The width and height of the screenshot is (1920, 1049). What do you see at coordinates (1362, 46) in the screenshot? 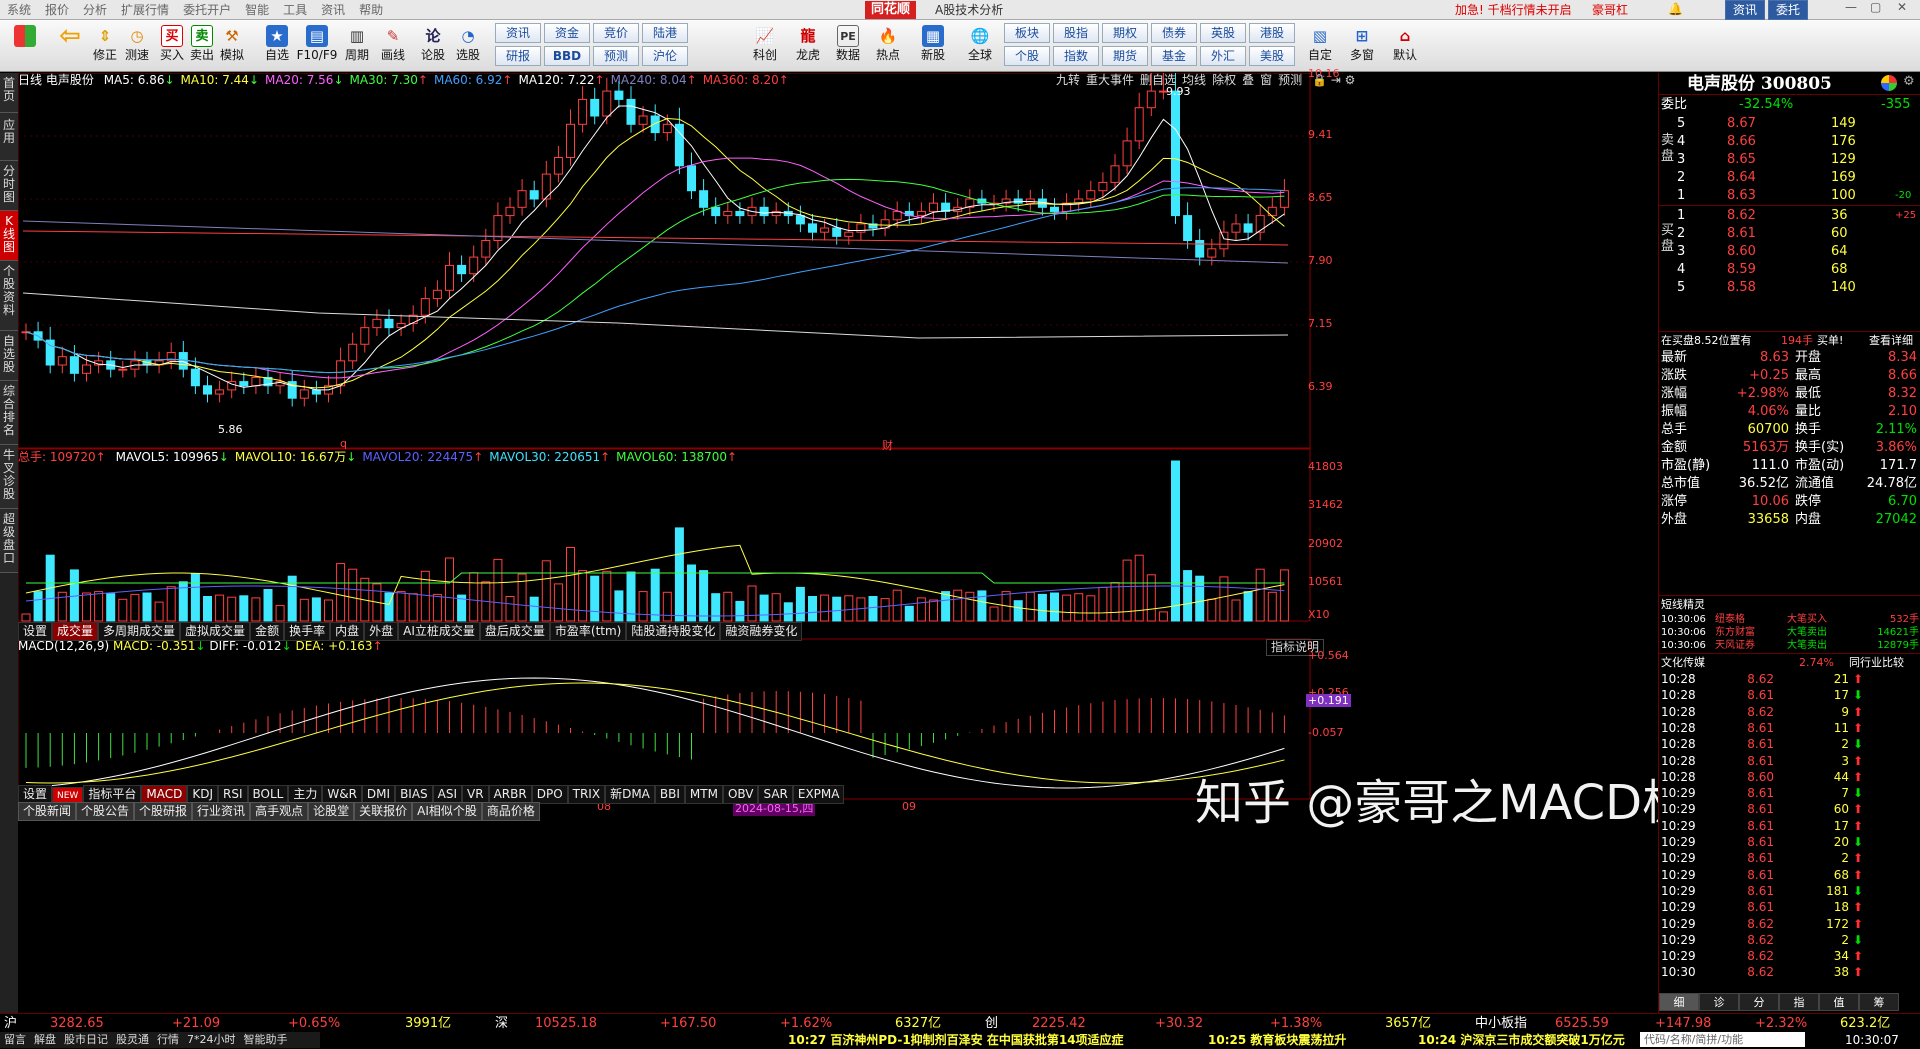
I see `multi-window-button: ⊞ 多窗` at bounding box center [1362, 46].